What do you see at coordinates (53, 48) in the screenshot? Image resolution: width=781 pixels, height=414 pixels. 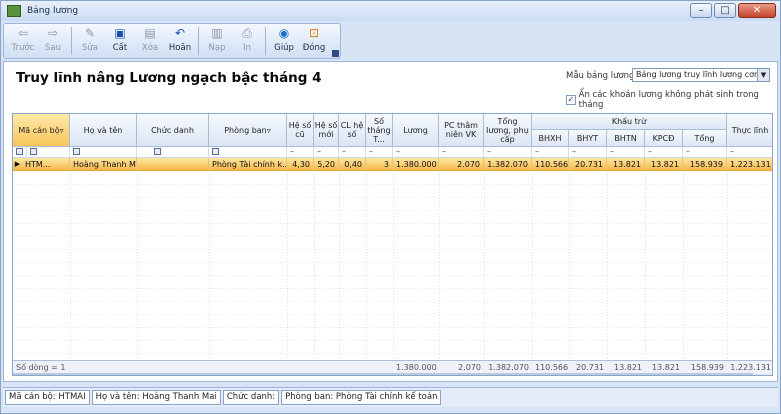 I see `next-label: Sau` at bounding box center [53, 48].